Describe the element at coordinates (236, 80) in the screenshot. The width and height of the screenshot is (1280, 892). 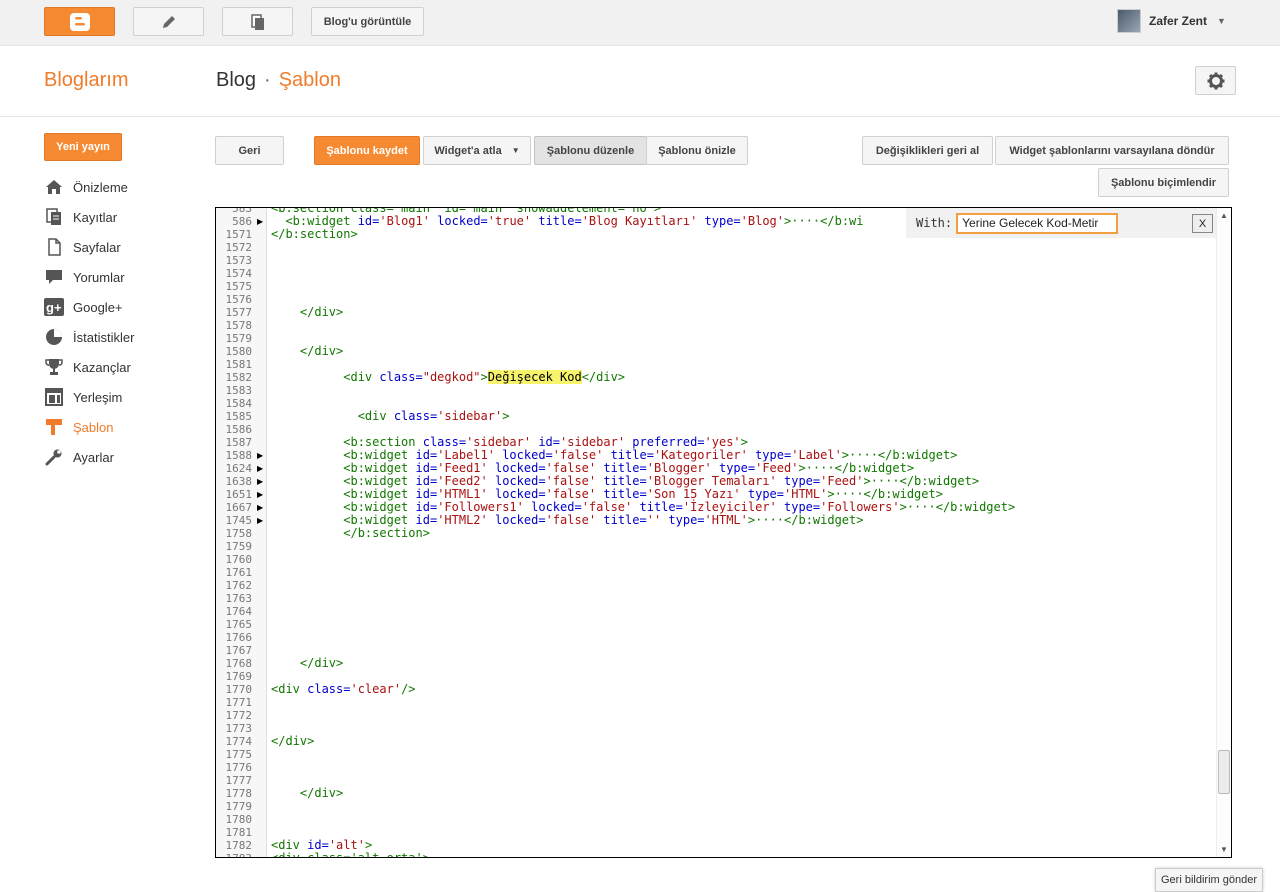
I see `breadcrumb-blog: Blog` at that location.